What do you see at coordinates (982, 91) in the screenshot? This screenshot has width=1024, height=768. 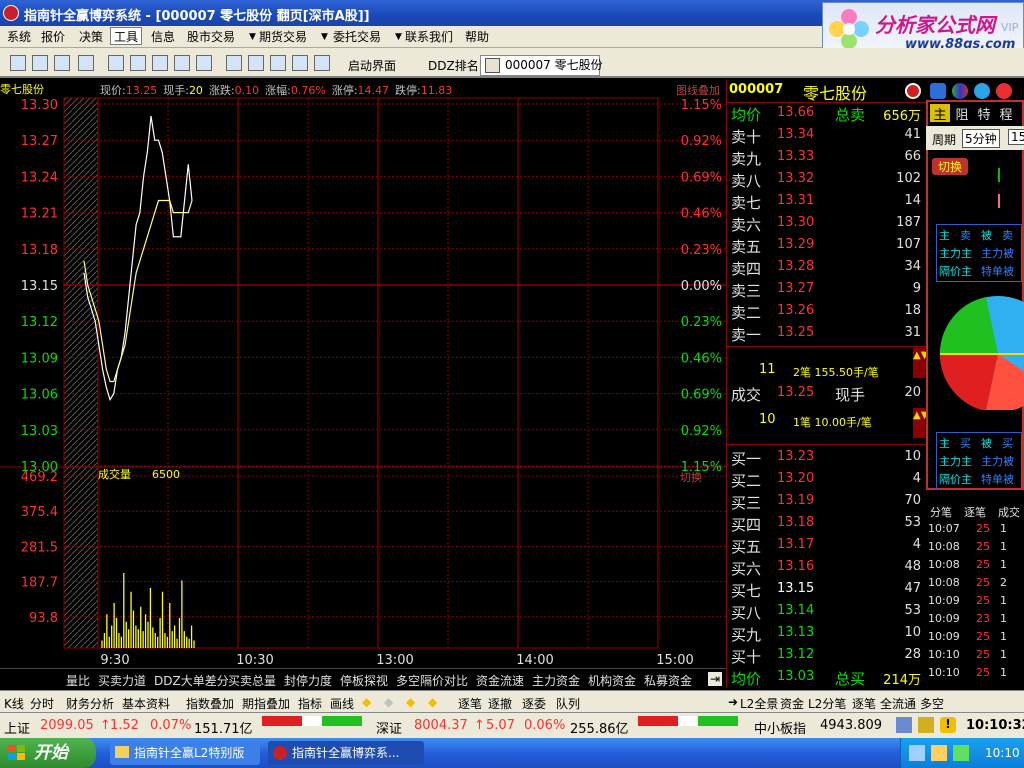 I see `globe-icon` at bounding box center [982, 91].